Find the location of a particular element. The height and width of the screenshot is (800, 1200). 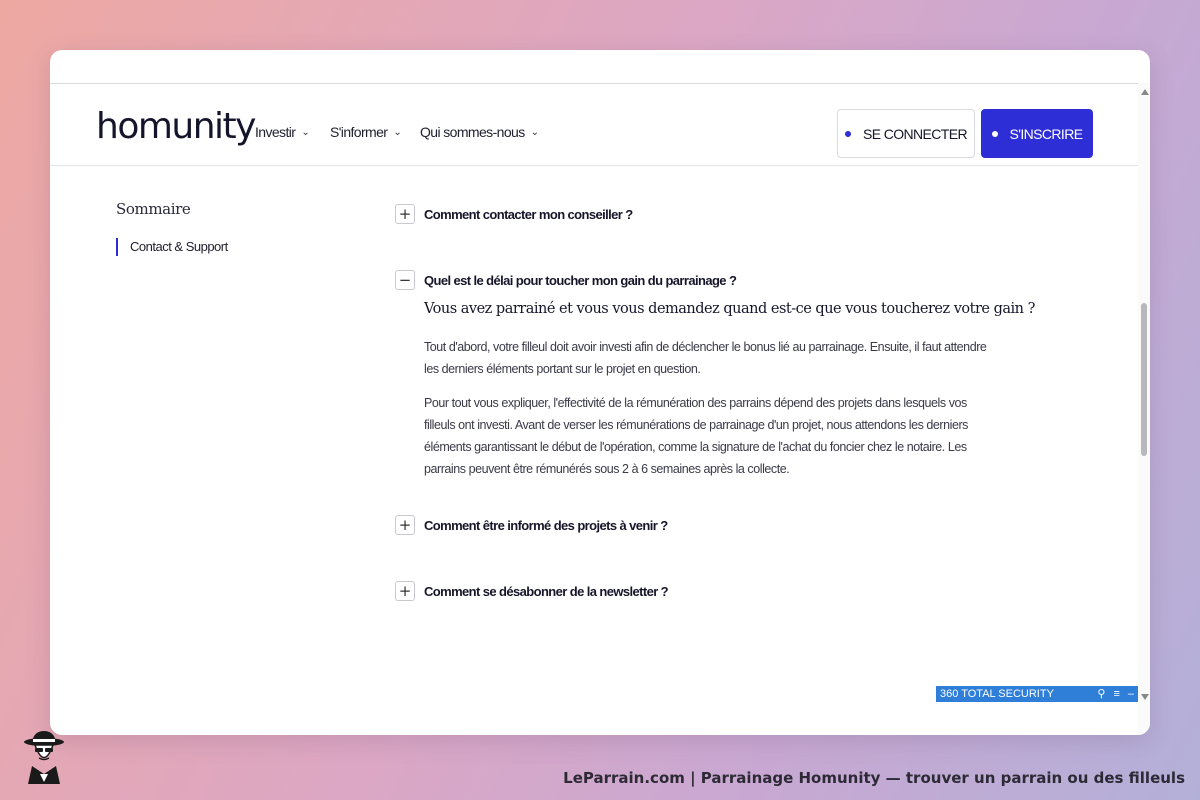

nav-item-sinformer: S'informer ⌄ is located at coordinates (366, 132).